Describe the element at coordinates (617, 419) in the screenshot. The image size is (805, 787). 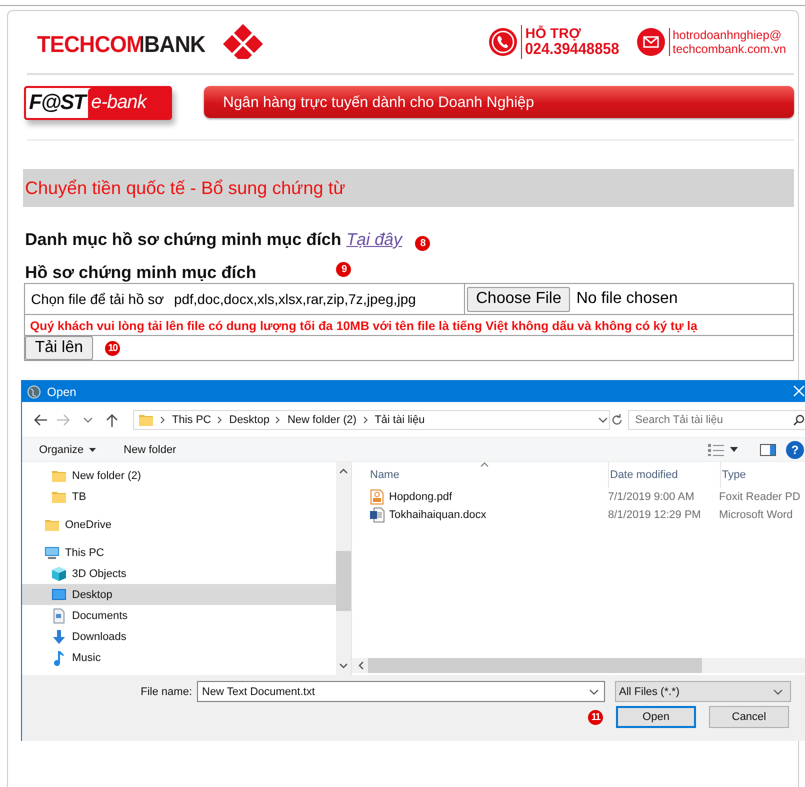
I see `refresh-icon` at that location.